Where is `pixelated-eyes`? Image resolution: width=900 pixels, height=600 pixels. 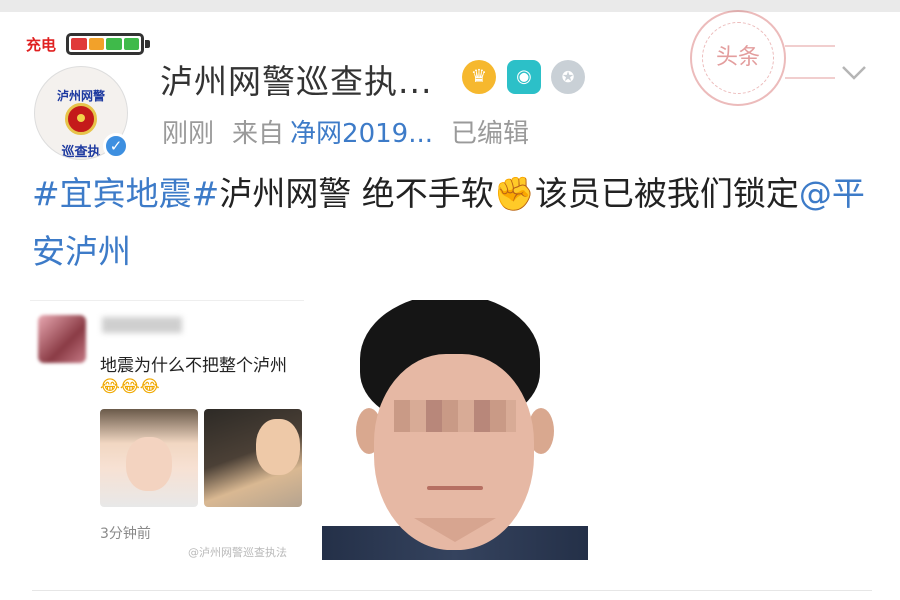
pixelated-eyes is located at coordinates (455, 416).